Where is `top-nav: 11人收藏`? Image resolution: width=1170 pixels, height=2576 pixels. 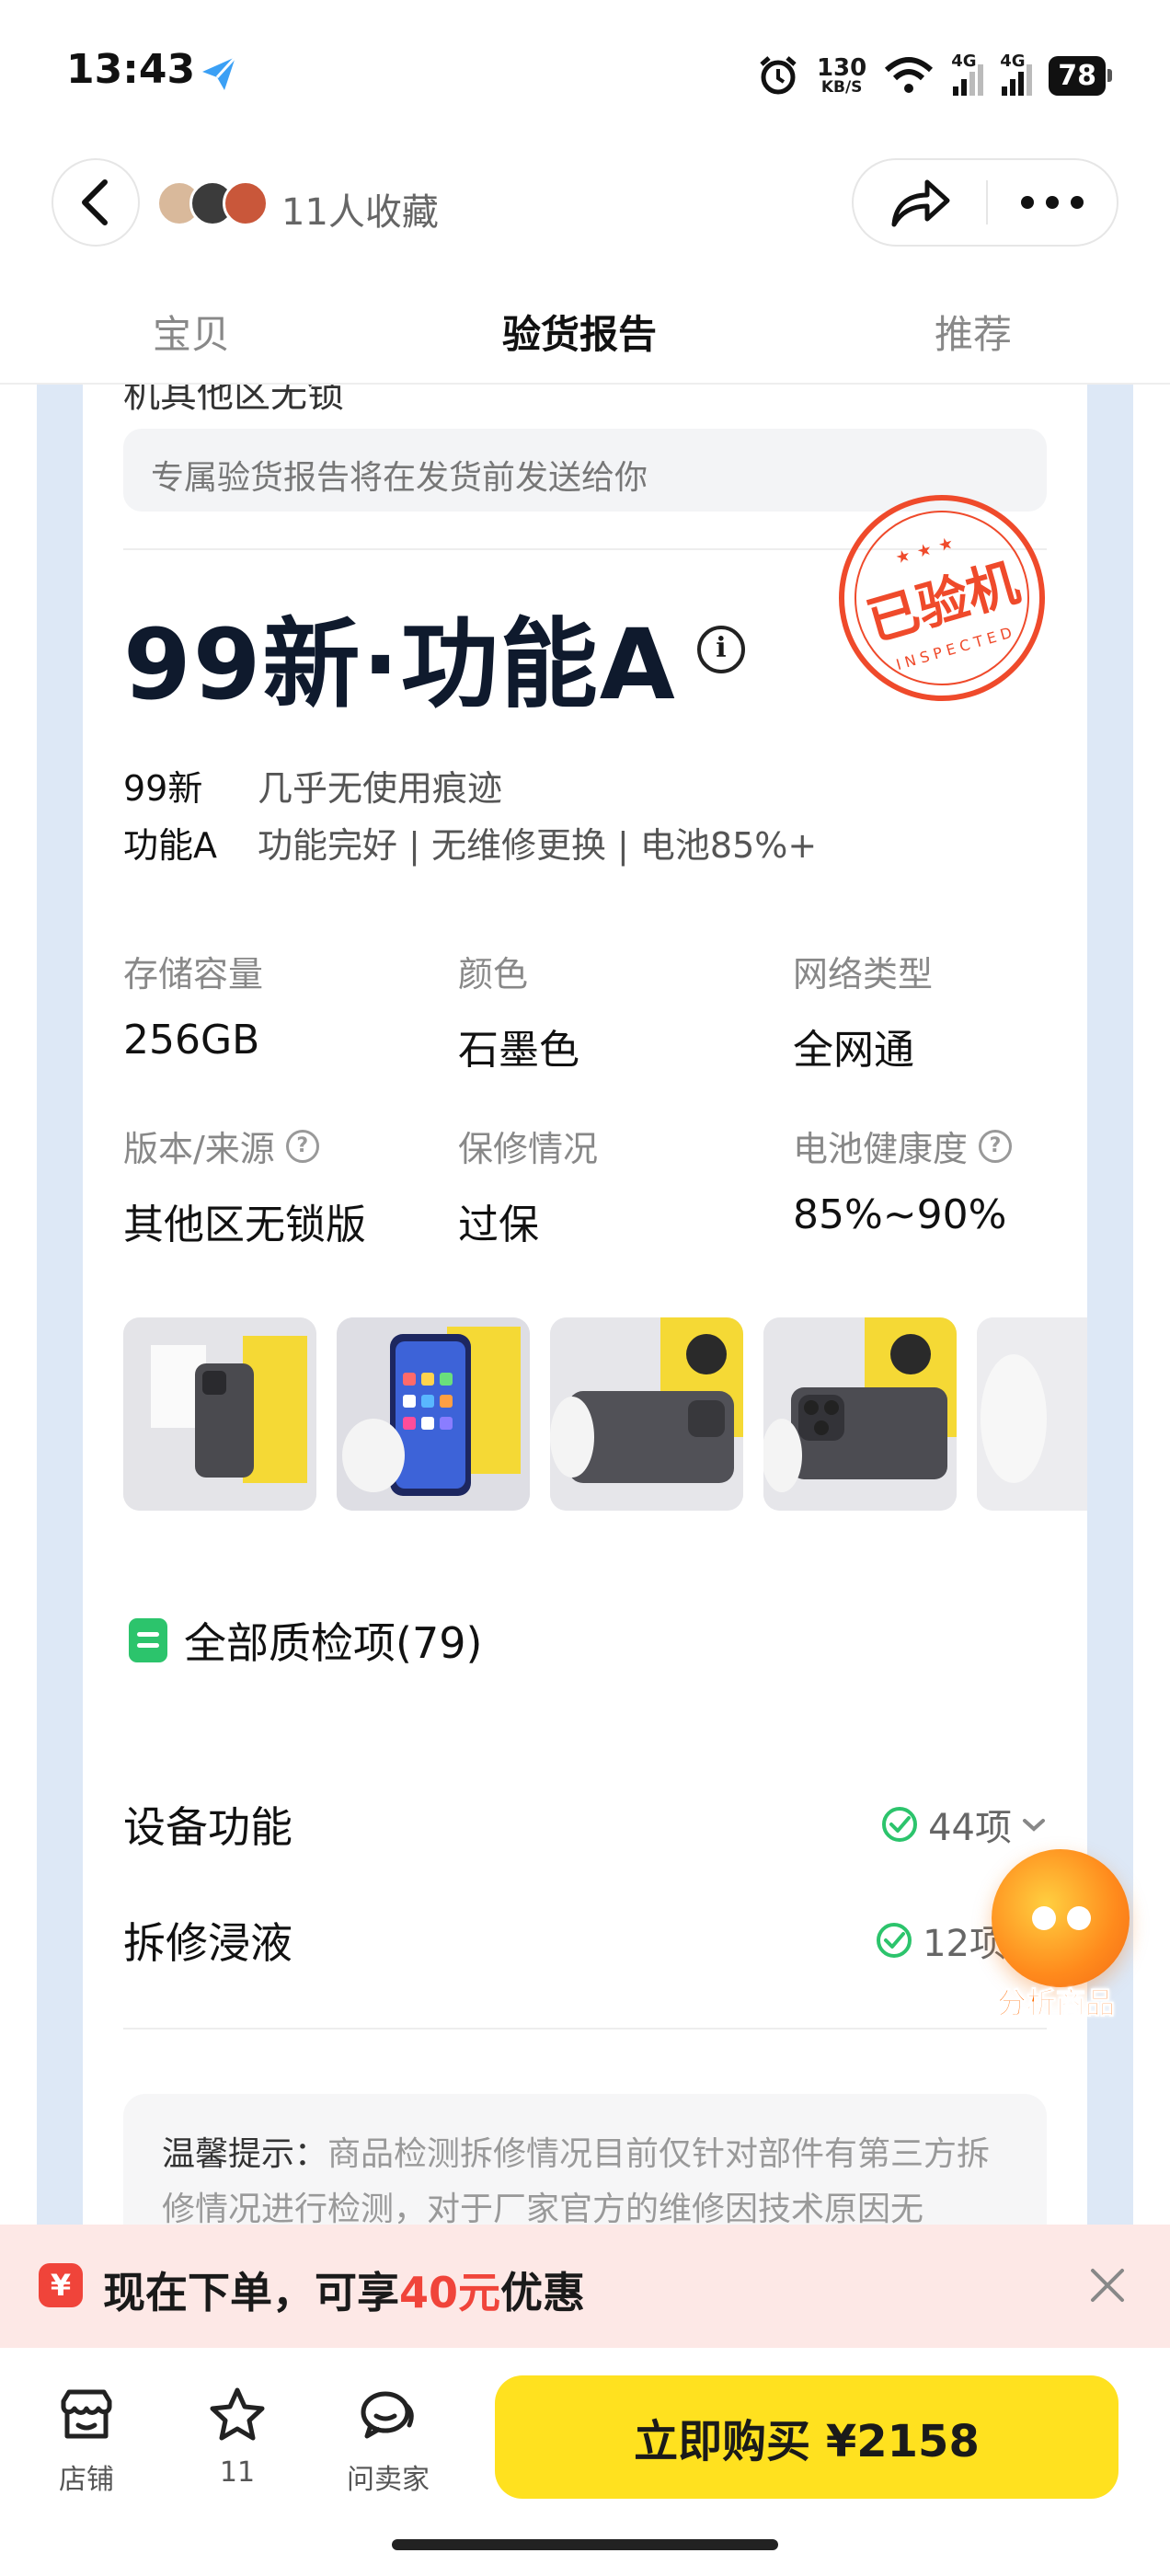 top-nav: 11人收藏 is located at coordinates (585, 202).